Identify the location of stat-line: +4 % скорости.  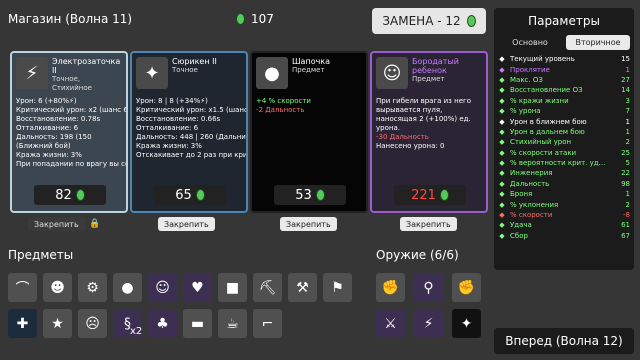
(283, 101).